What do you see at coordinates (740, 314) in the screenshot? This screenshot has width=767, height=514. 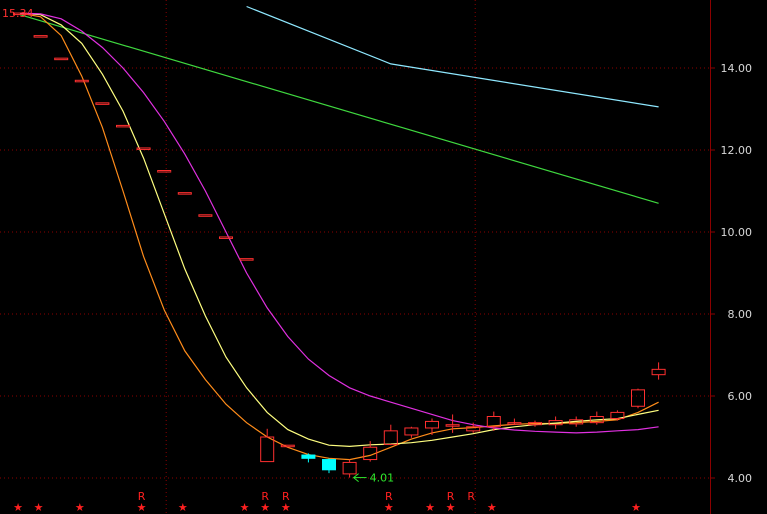 I see `y-tick-label: 8.00` at bounding box center [740, 314].